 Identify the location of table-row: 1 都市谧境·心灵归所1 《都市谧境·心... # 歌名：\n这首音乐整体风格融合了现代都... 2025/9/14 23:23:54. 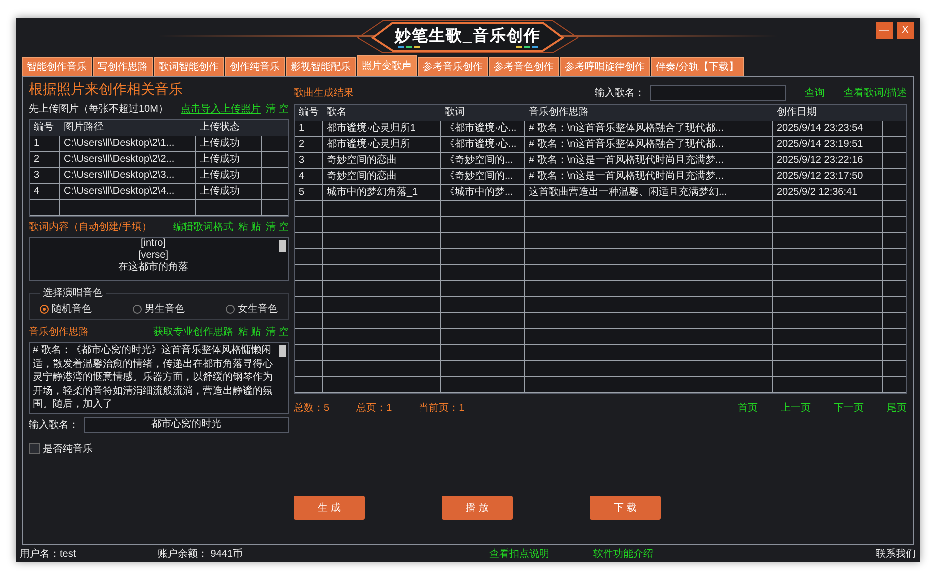
(600, 129).